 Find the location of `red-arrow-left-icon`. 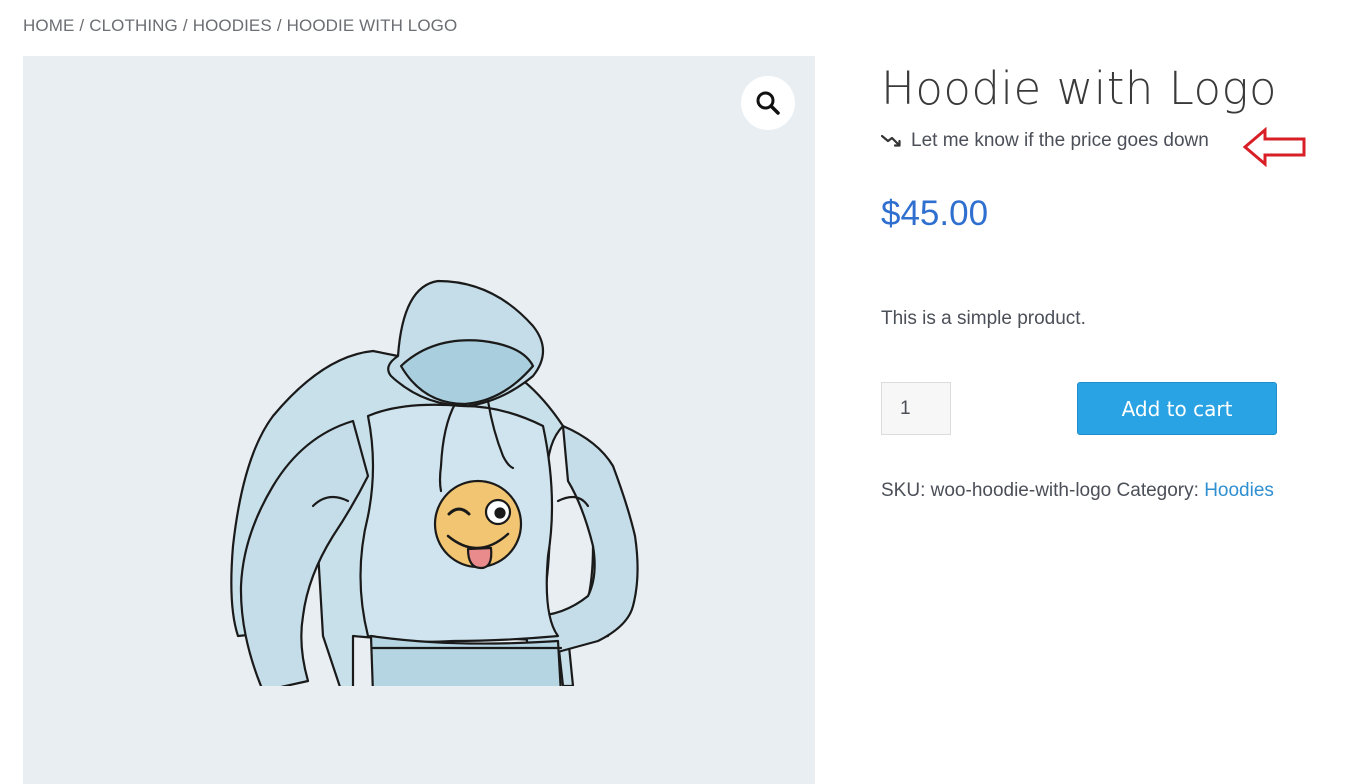

red-arrow-left-icon is located at coordinates (1274, 147).